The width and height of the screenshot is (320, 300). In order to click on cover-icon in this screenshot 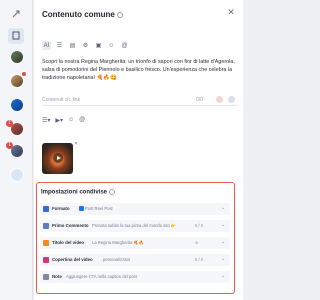, I will do `click(46, 260)`.